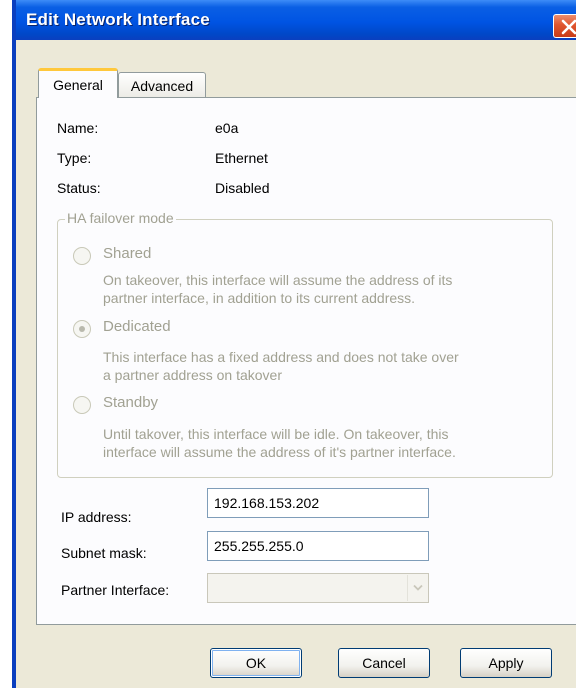  I want to click on partner-interface-select, so click(318, 588).